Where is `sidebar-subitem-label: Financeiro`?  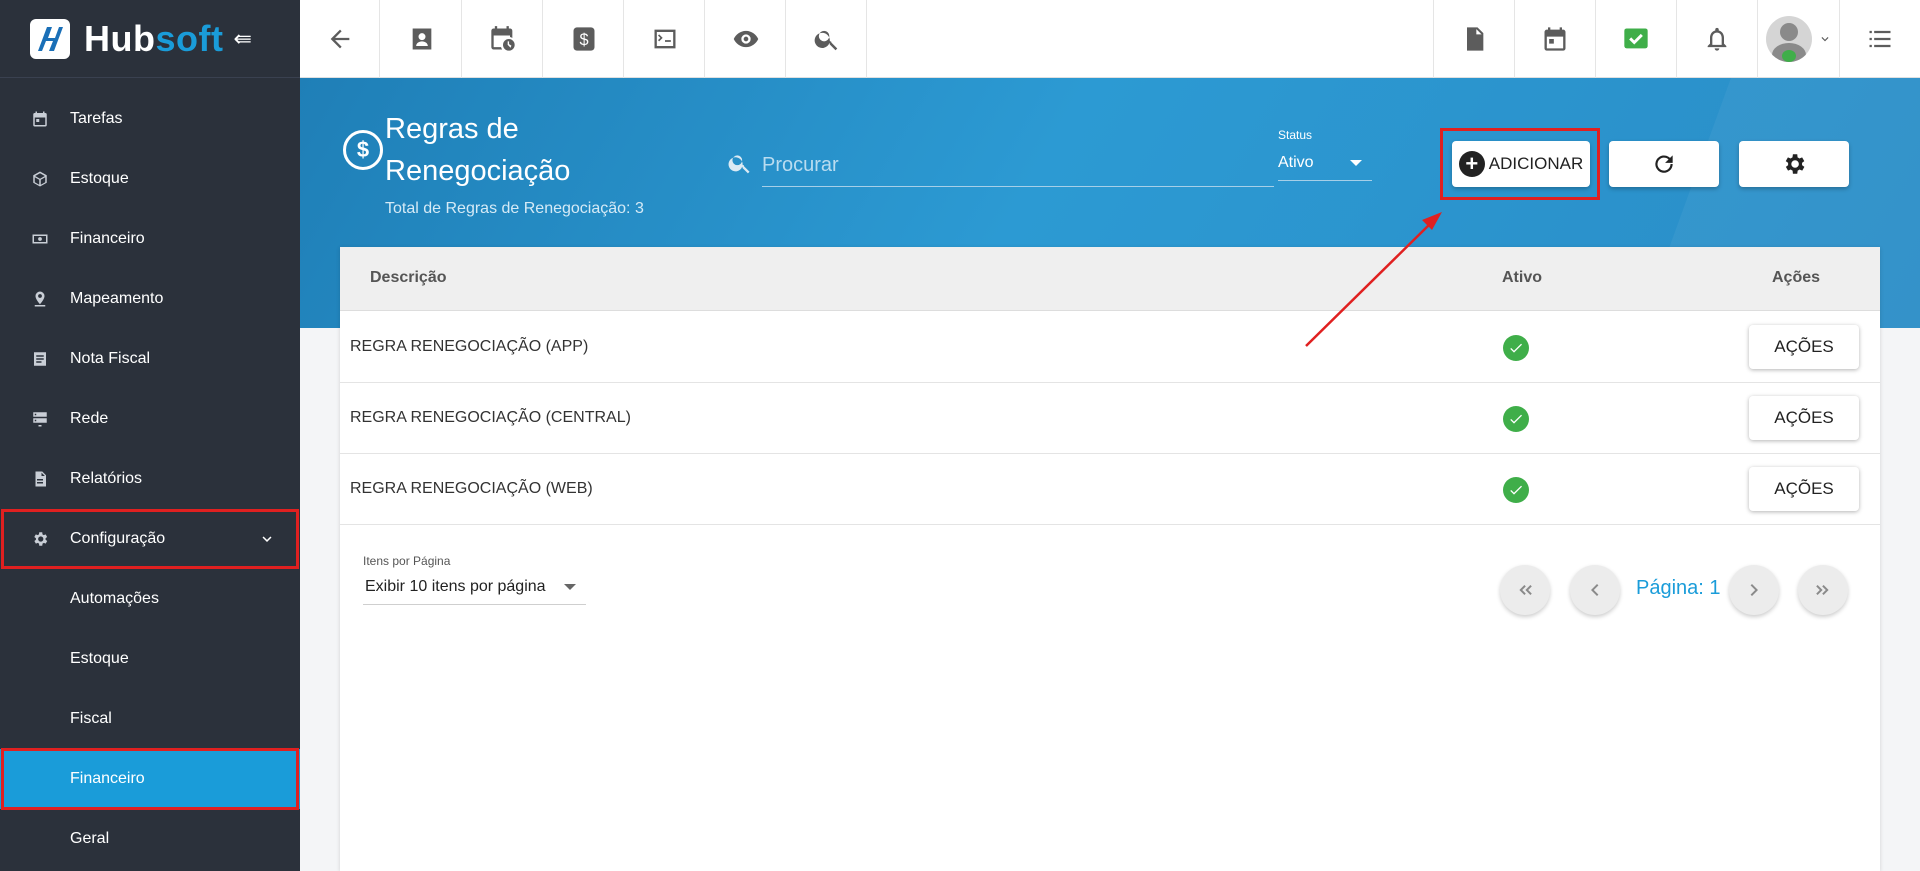 sidebar-subitem-label: Financeiro is located at coordinates (107, 778).